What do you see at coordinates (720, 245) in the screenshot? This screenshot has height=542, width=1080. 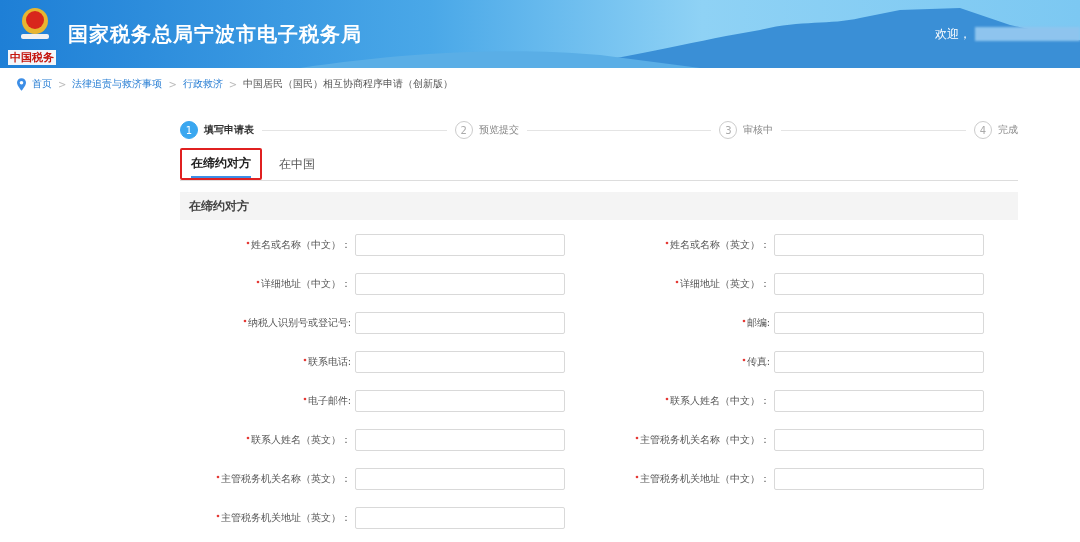 I see `field-label: 姓名或名称（英文）：` at bounding box center [720, 245].